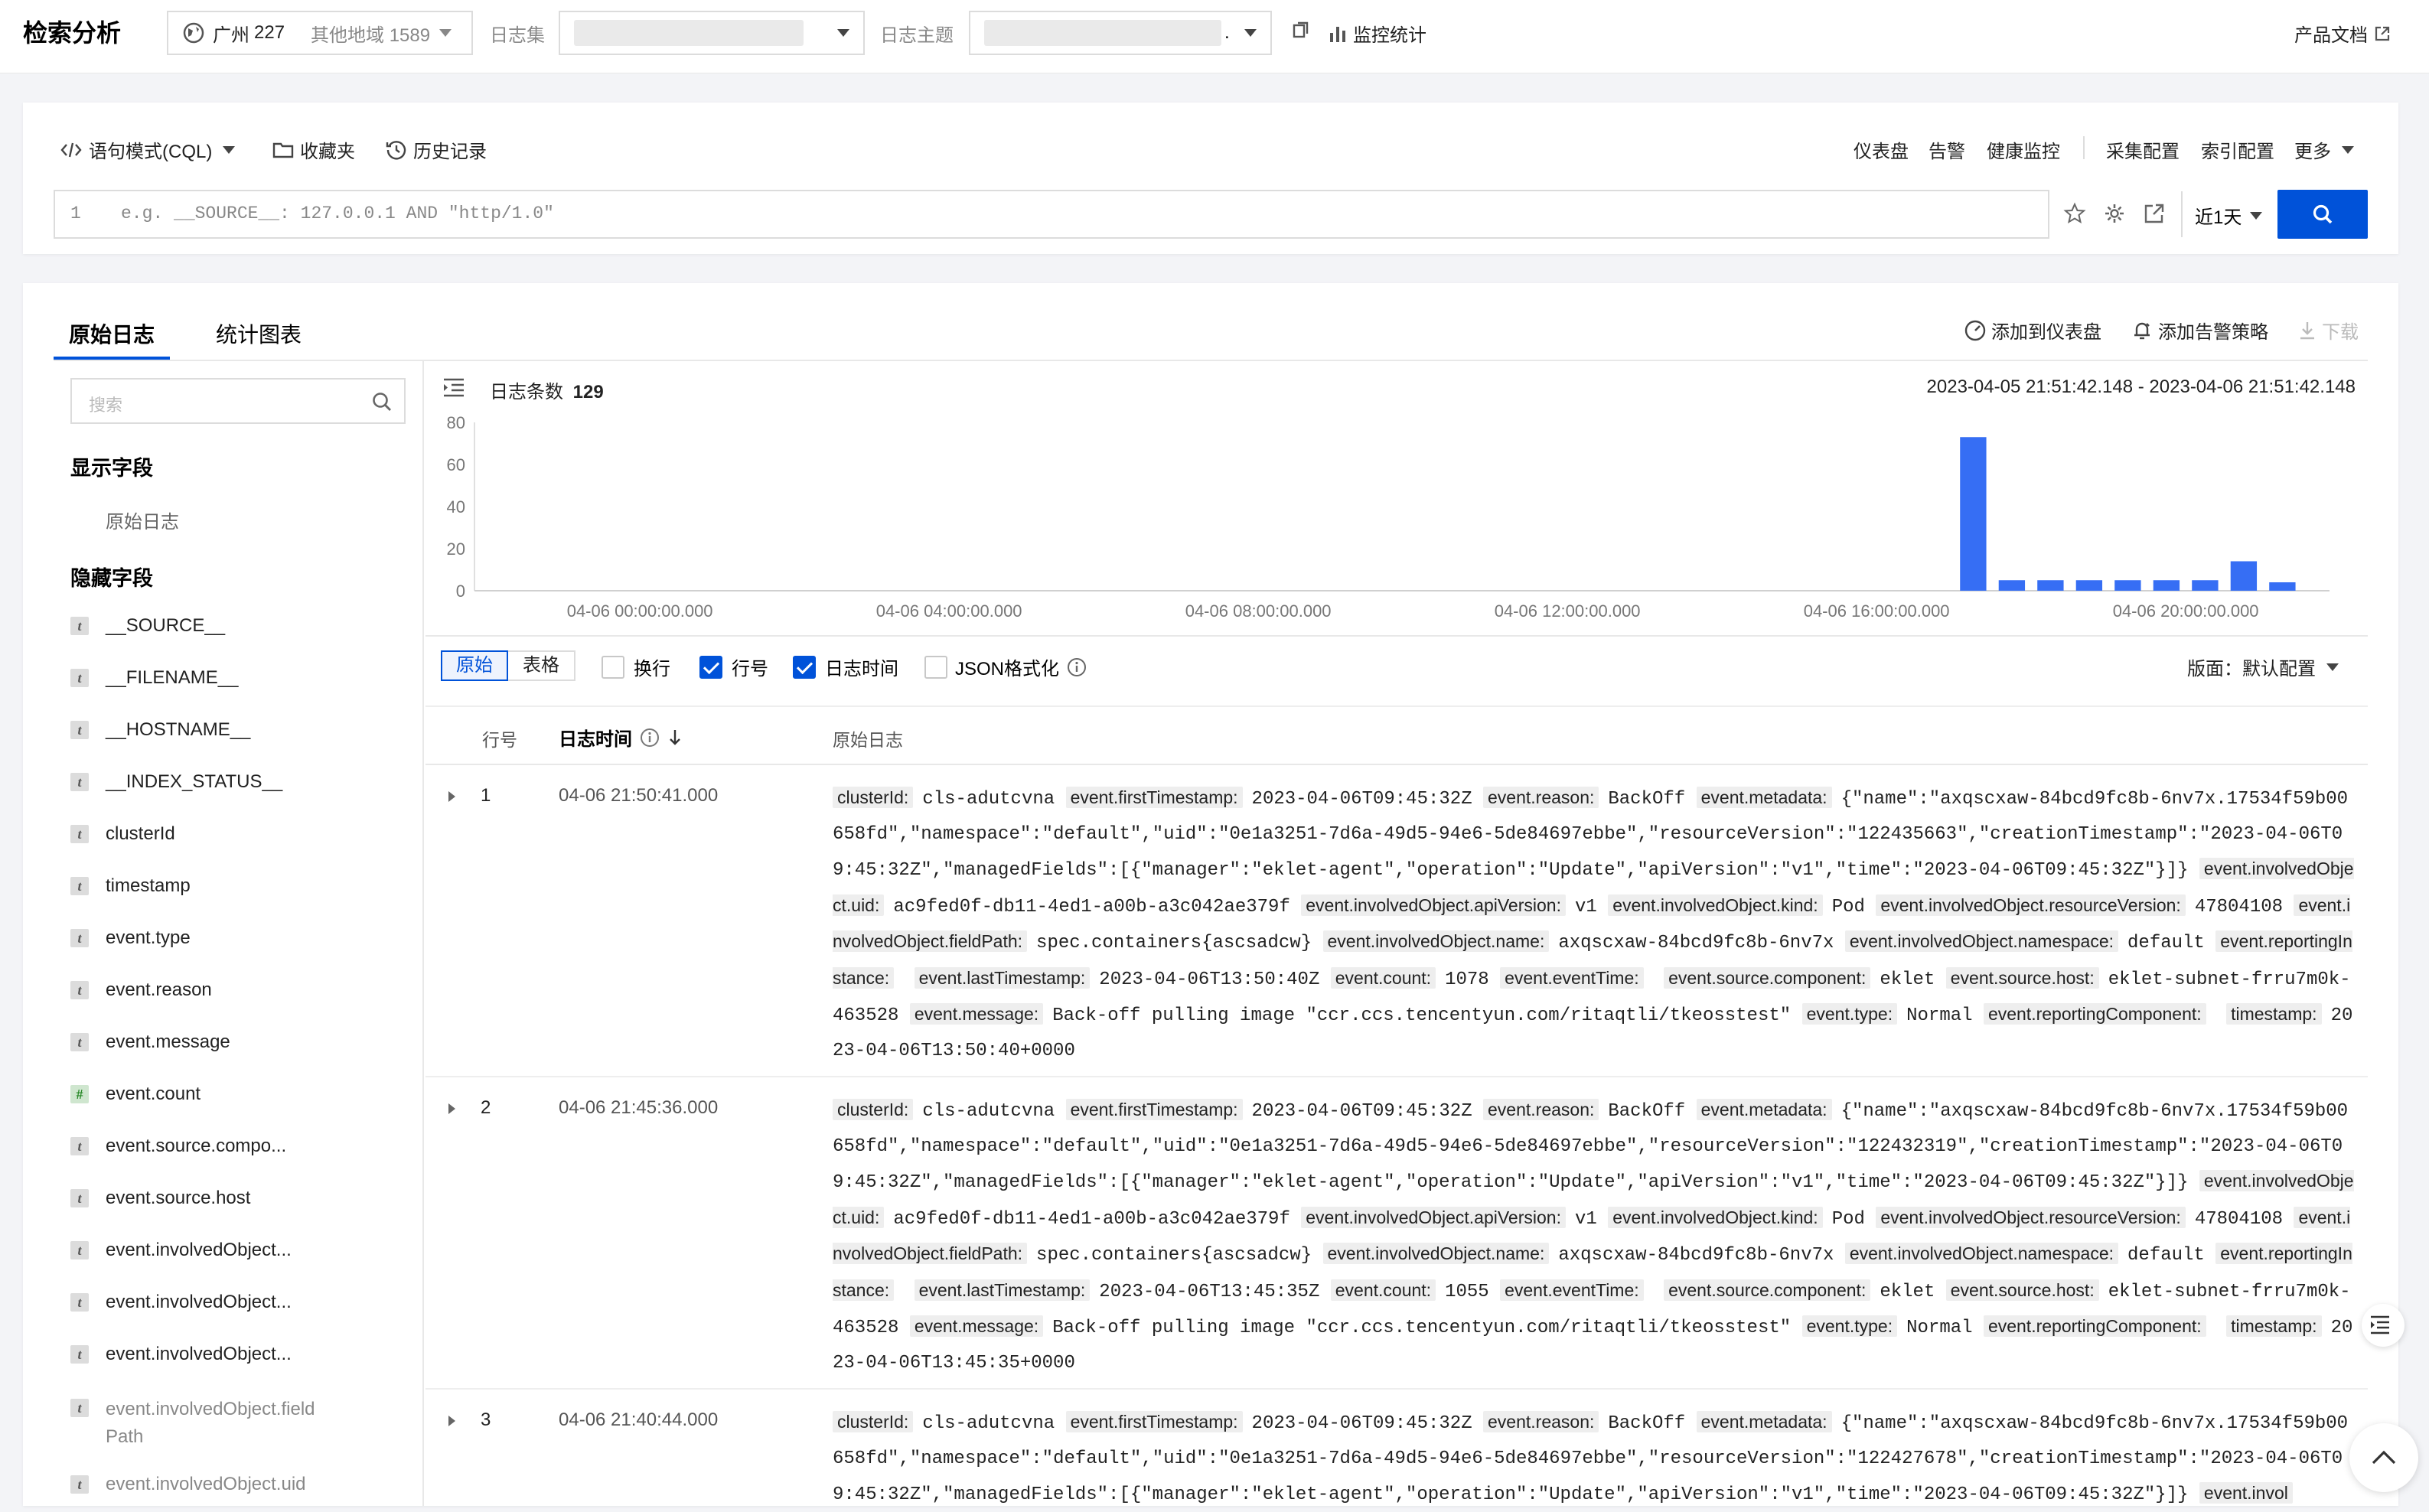 This screenshot has height=1512, width=2429. I want to click on add-alarm-label: 添加告警策略, so click(2213, 332).